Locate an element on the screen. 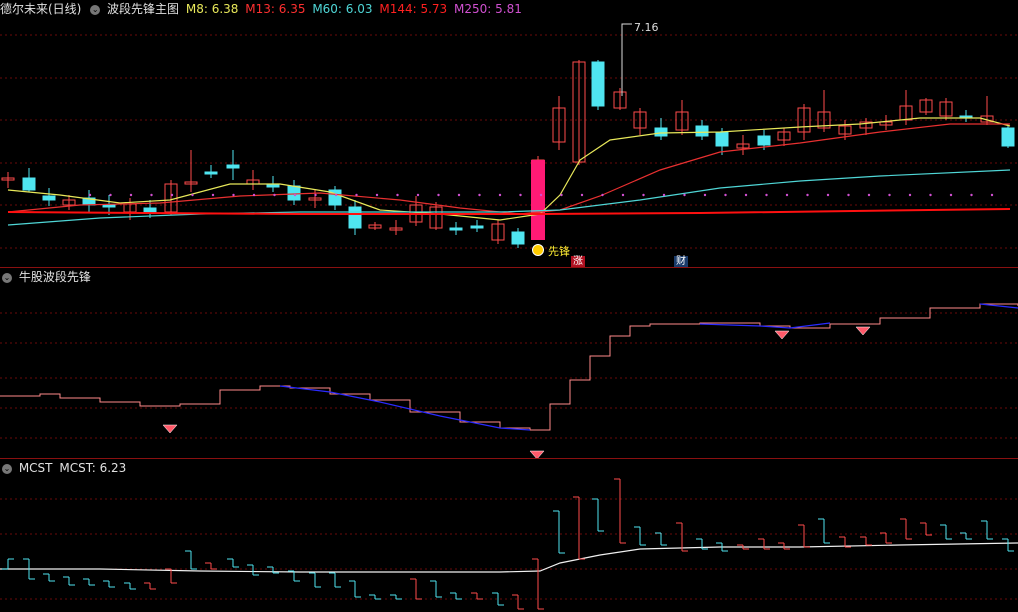  ma144-label: M144: 5.73 is located at coordinates (413, 9).